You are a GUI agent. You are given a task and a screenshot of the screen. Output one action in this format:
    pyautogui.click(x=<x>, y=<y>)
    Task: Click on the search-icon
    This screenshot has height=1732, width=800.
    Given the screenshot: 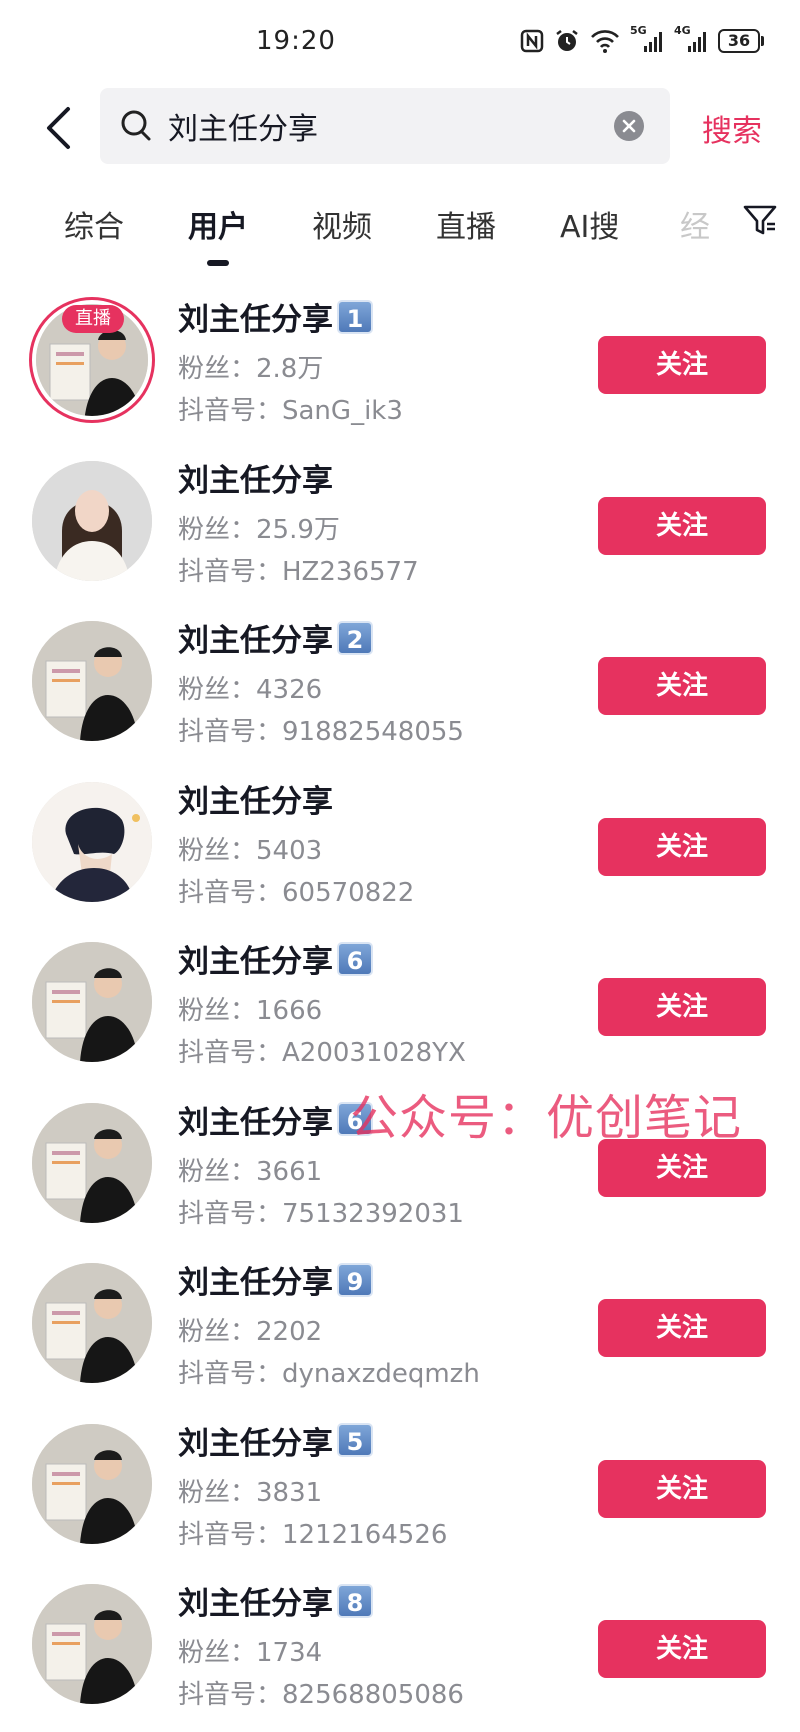 What is the action you would take?
    pyautogui.click(x=136, y=128)
    